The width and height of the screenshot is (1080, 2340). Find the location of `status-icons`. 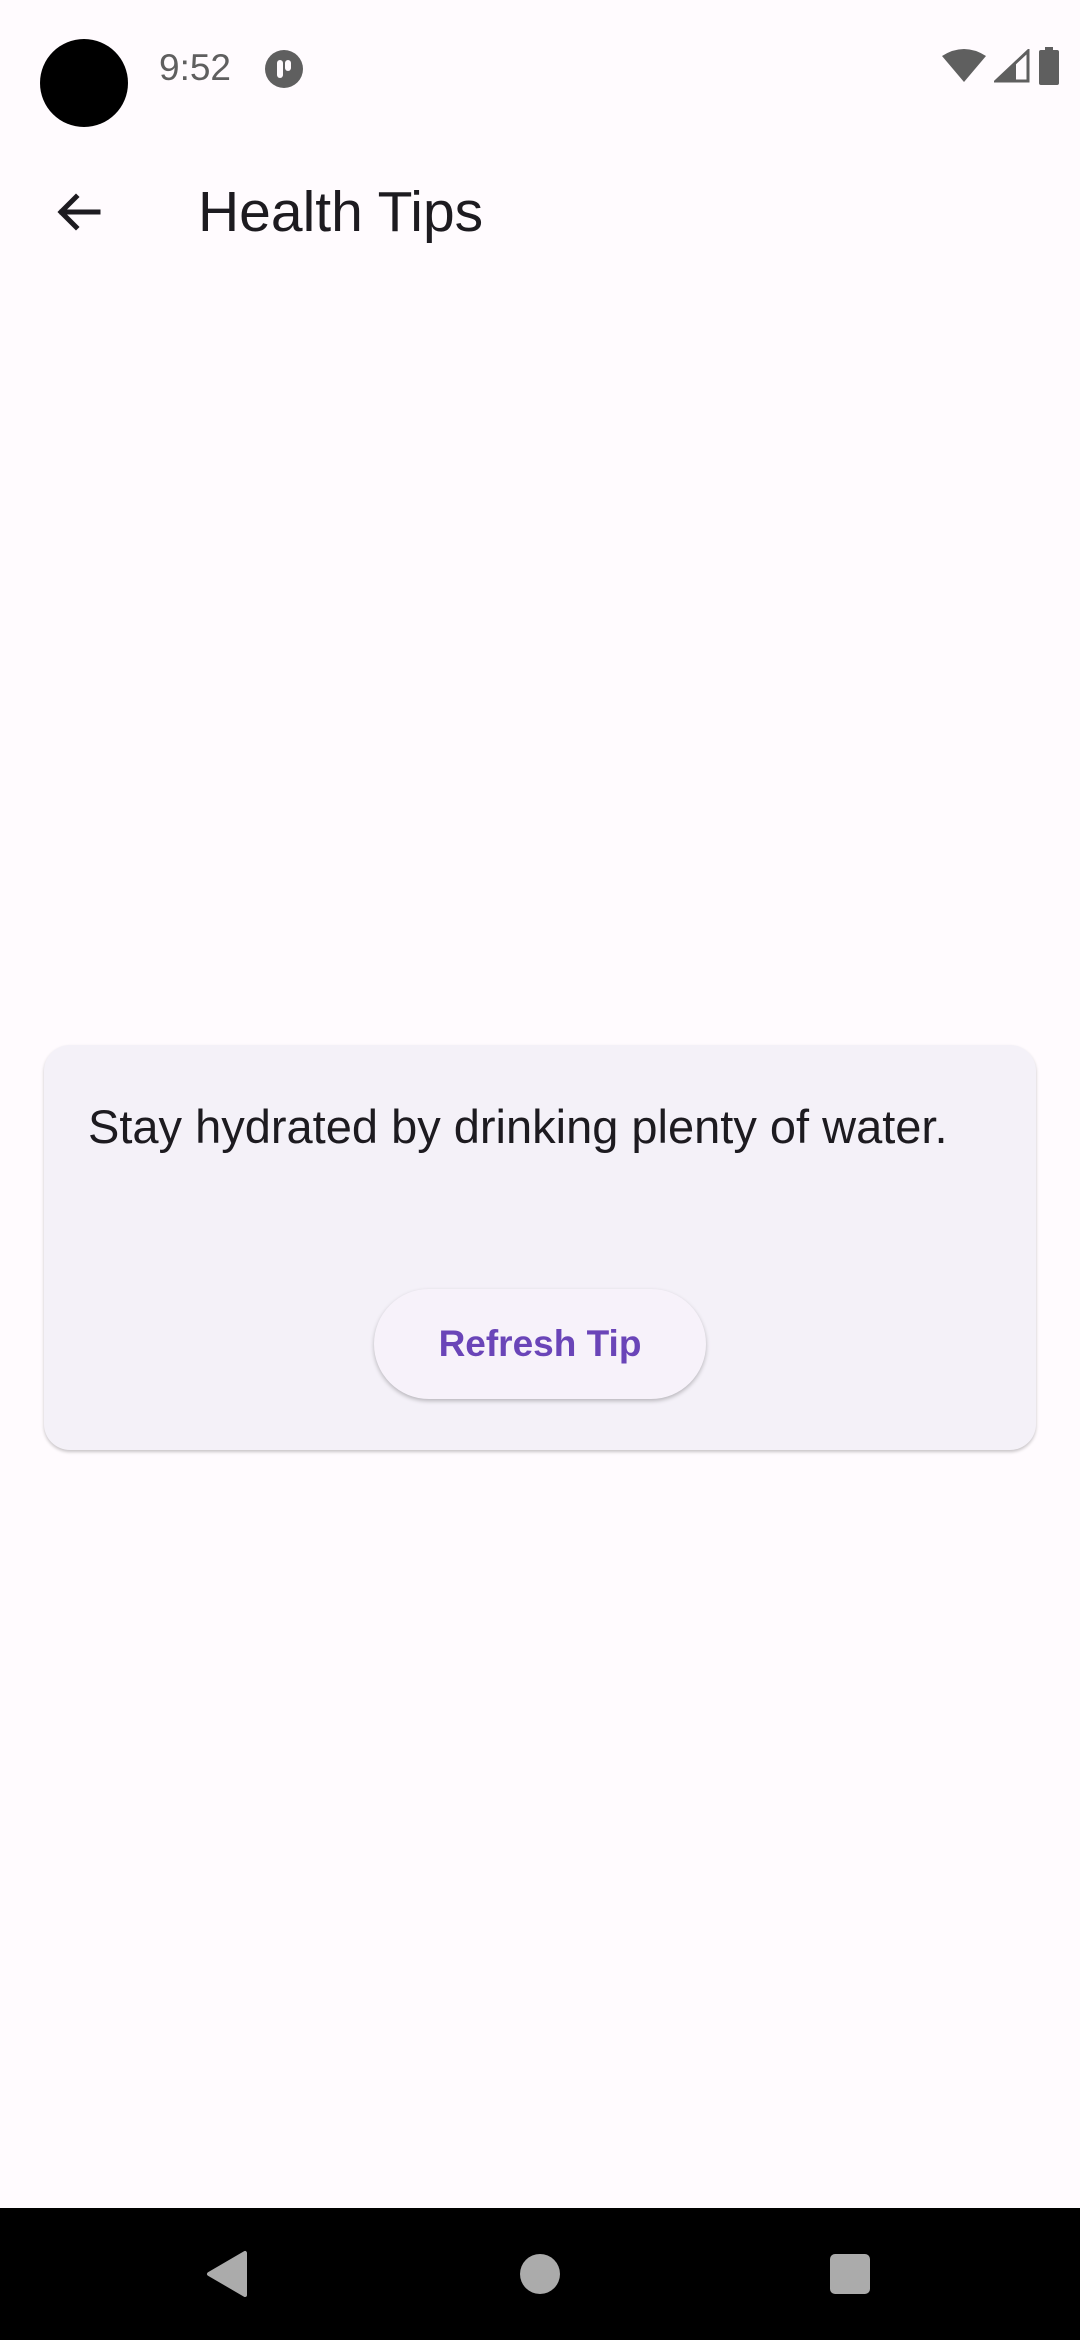

status-icons is located at coordinates (1001, 68).